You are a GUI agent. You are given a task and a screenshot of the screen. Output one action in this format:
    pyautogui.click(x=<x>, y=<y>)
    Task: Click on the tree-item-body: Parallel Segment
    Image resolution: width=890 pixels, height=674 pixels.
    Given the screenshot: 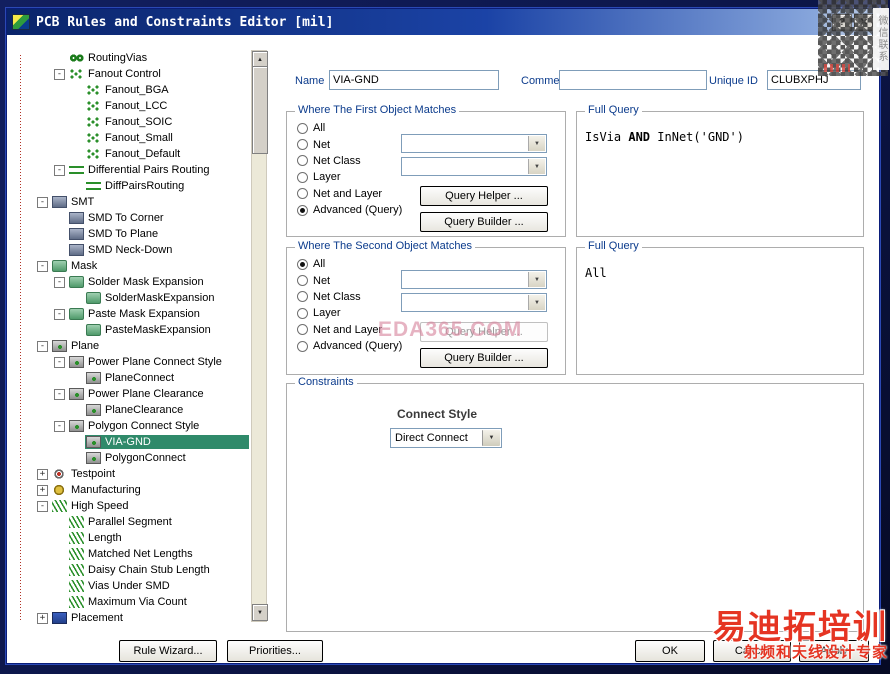 What is the action you would take?
    pyautogui.click(x=121, y=522)
    